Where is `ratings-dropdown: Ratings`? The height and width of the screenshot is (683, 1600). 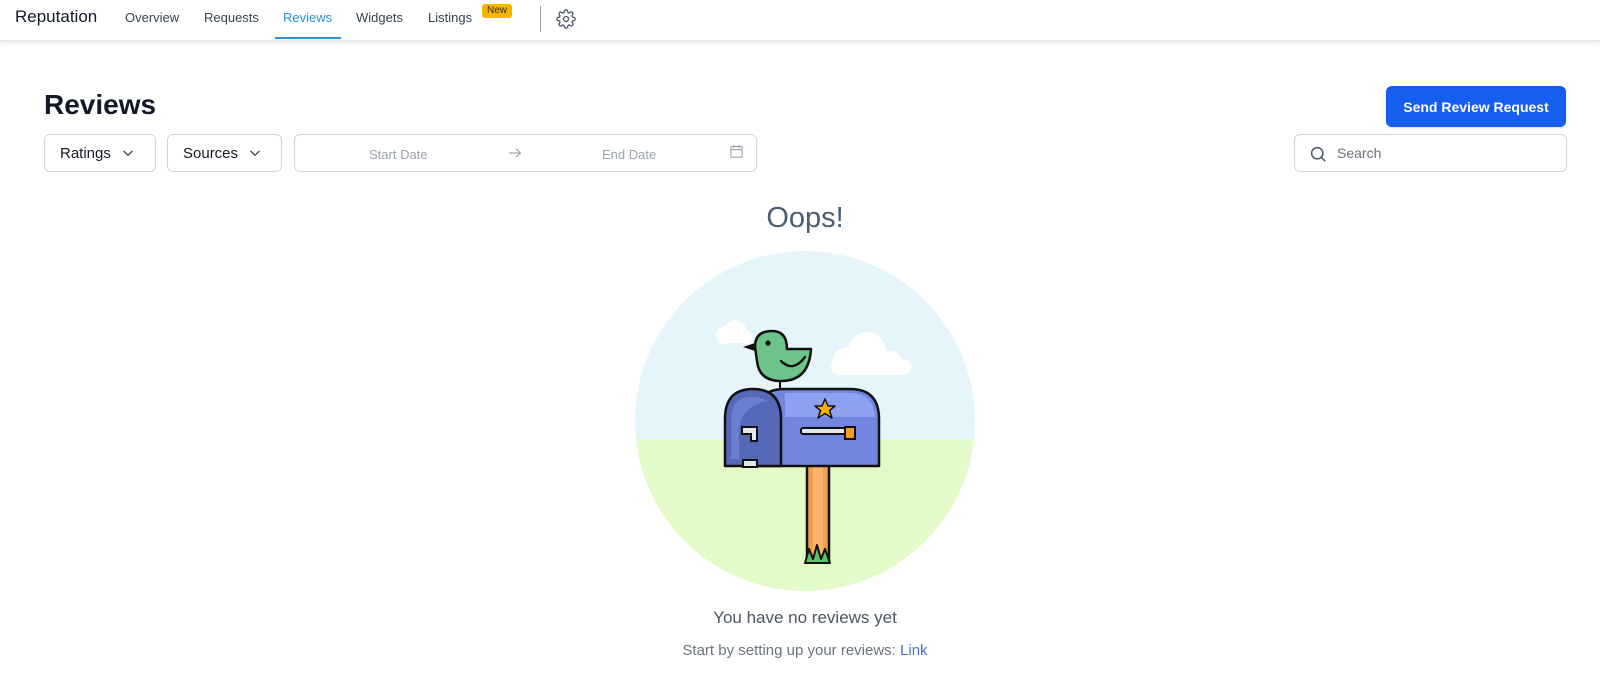
ratings-dropdown: Ratings is located at coordinates (100, 153).